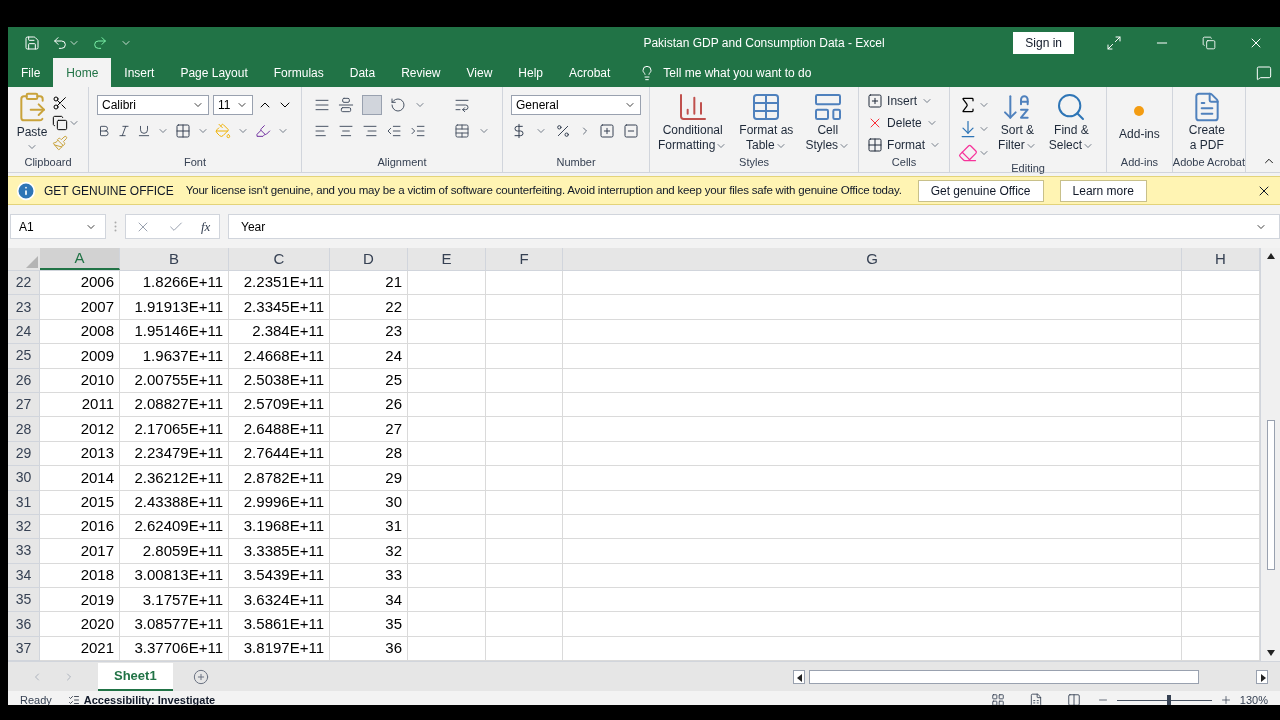 The width and height of the screenshot is (1280, 720). Describe the element at coordinates (24, 429) in the screenshot. I see `row-header: 28` at that location.